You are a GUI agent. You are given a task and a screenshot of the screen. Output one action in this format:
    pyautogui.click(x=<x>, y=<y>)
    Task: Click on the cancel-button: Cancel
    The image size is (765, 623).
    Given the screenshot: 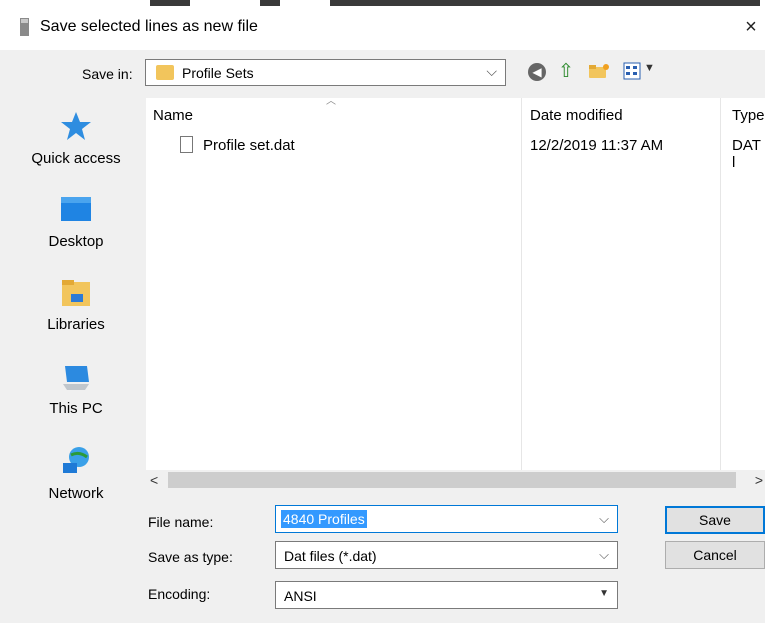 What is the action you would take?
    pyautogui.click(x=715, y=555)
    